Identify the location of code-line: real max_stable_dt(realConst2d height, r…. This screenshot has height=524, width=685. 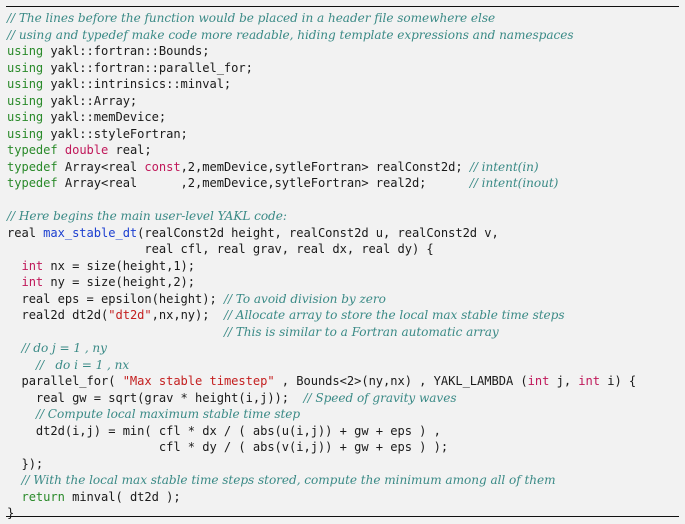
(321, 233).